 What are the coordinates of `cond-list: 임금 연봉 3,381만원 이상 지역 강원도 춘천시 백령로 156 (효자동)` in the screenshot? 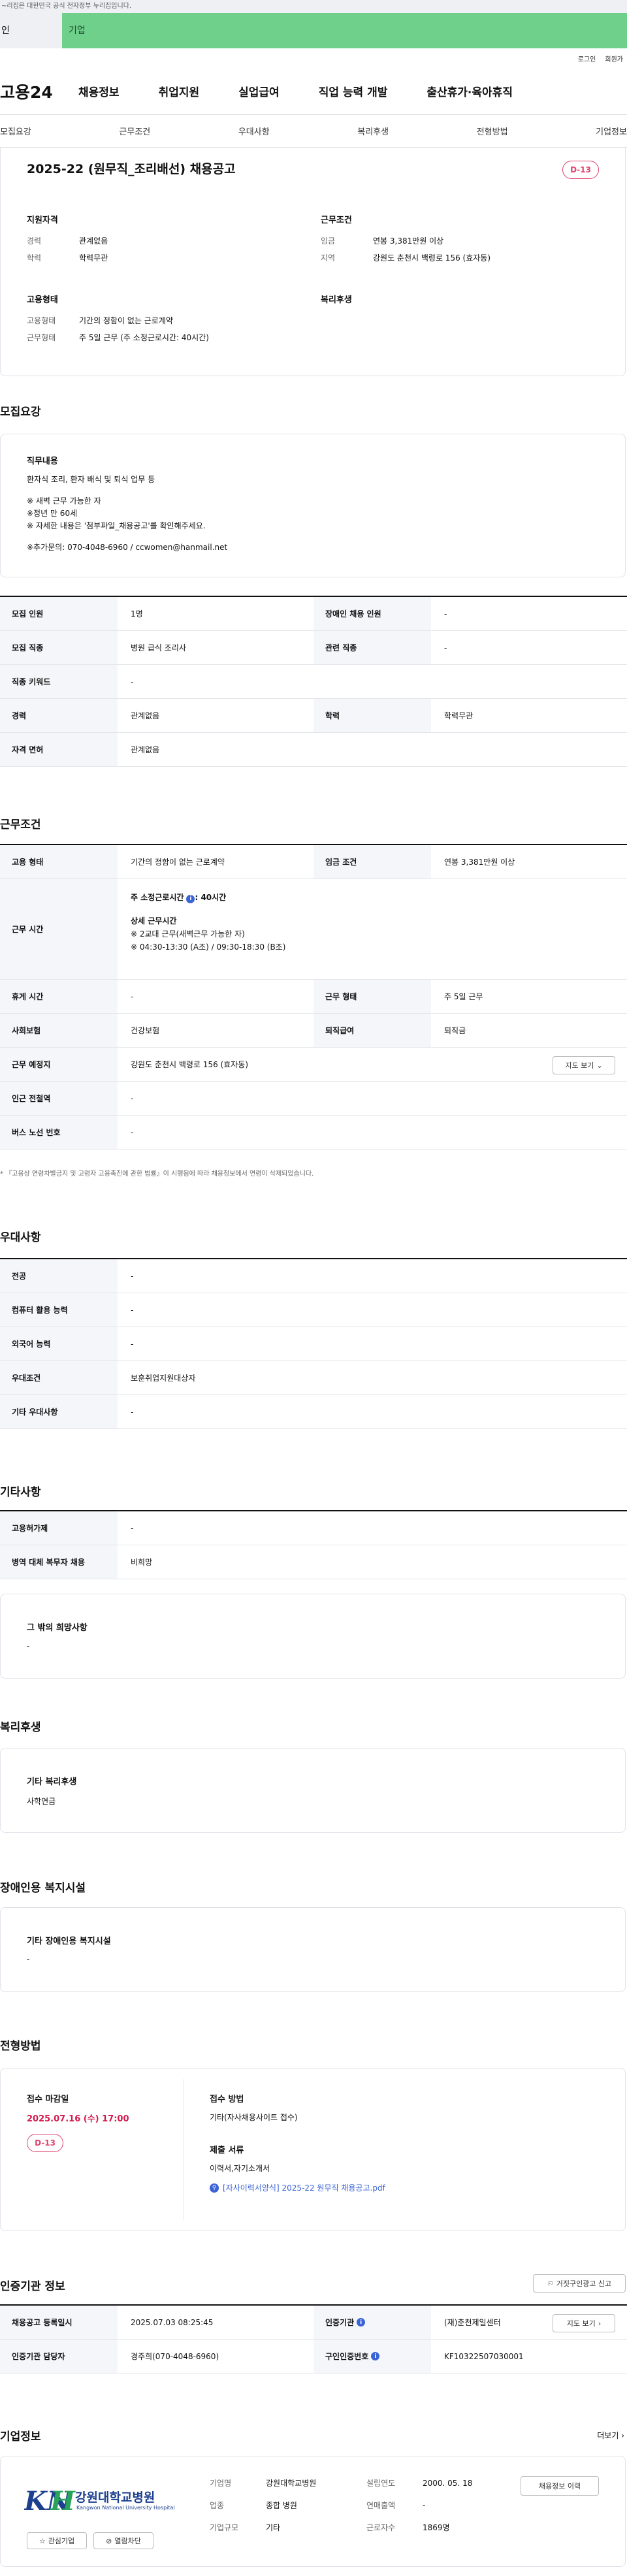 It's located at (406, 249).